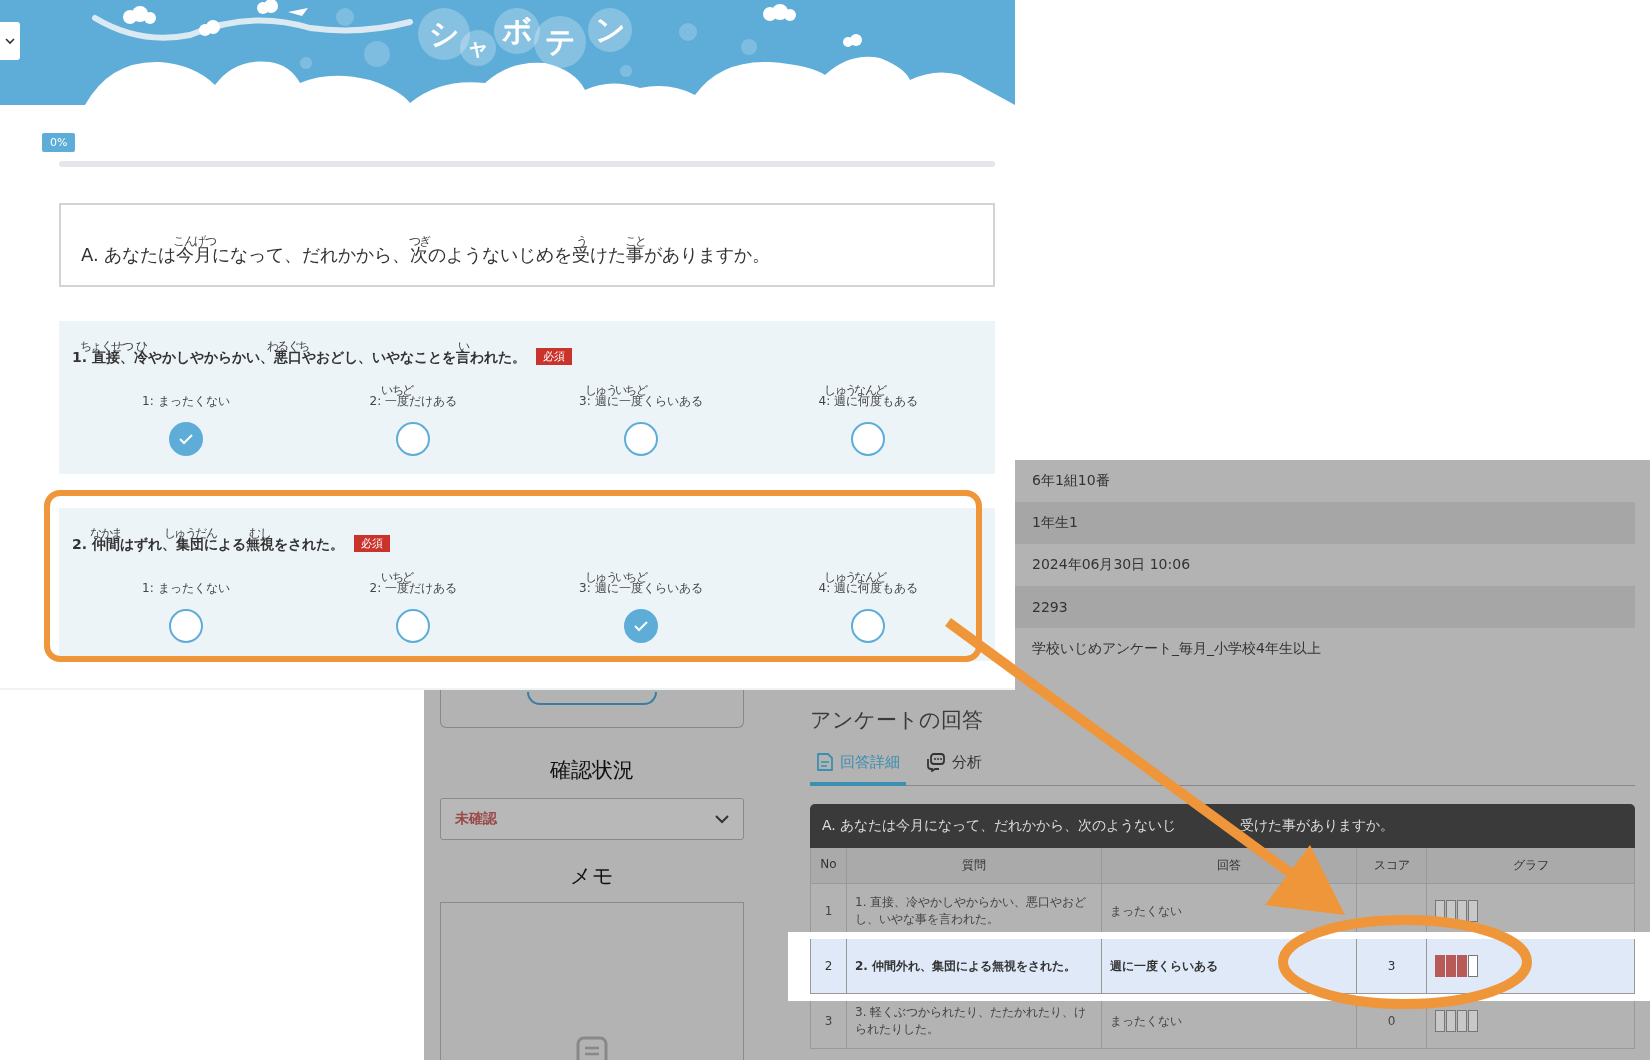 The image size is (1650, 1060). I want to click on table-title: A. あなたは今月になって、だれかから、次のようないじ, so click(999, 826).